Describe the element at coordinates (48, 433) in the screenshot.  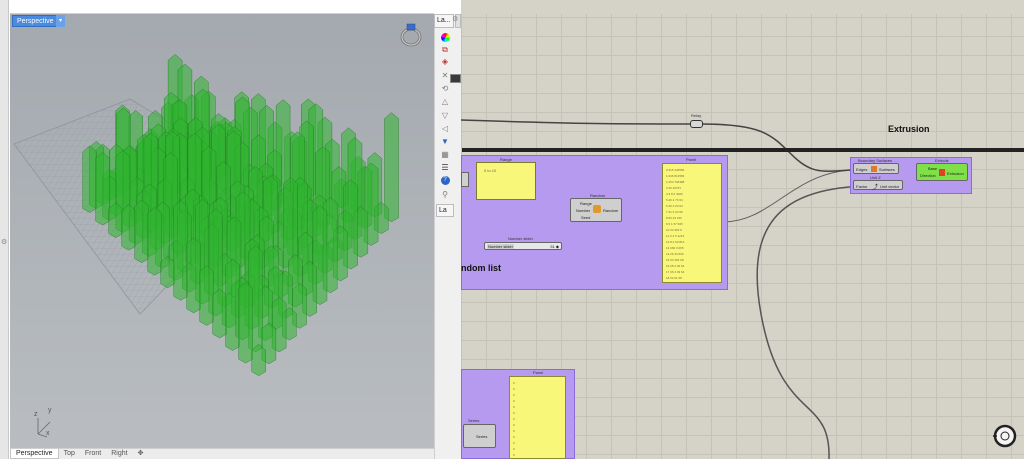
I see `axis-label-x: x` at that location.